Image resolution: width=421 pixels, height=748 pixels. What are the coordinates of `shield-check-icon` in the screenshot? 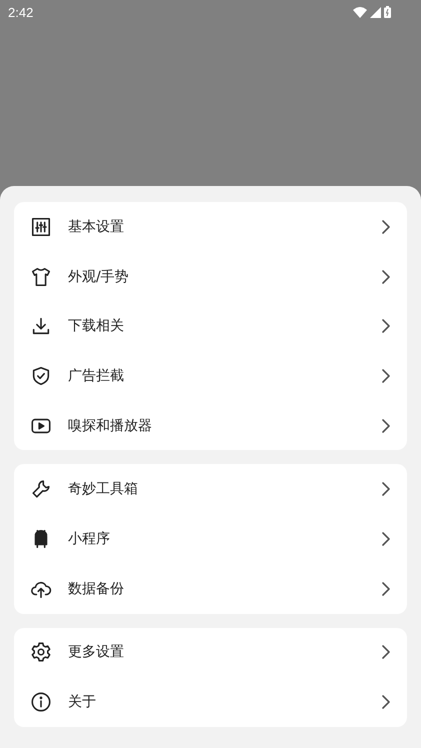 It's located at (41, 375).